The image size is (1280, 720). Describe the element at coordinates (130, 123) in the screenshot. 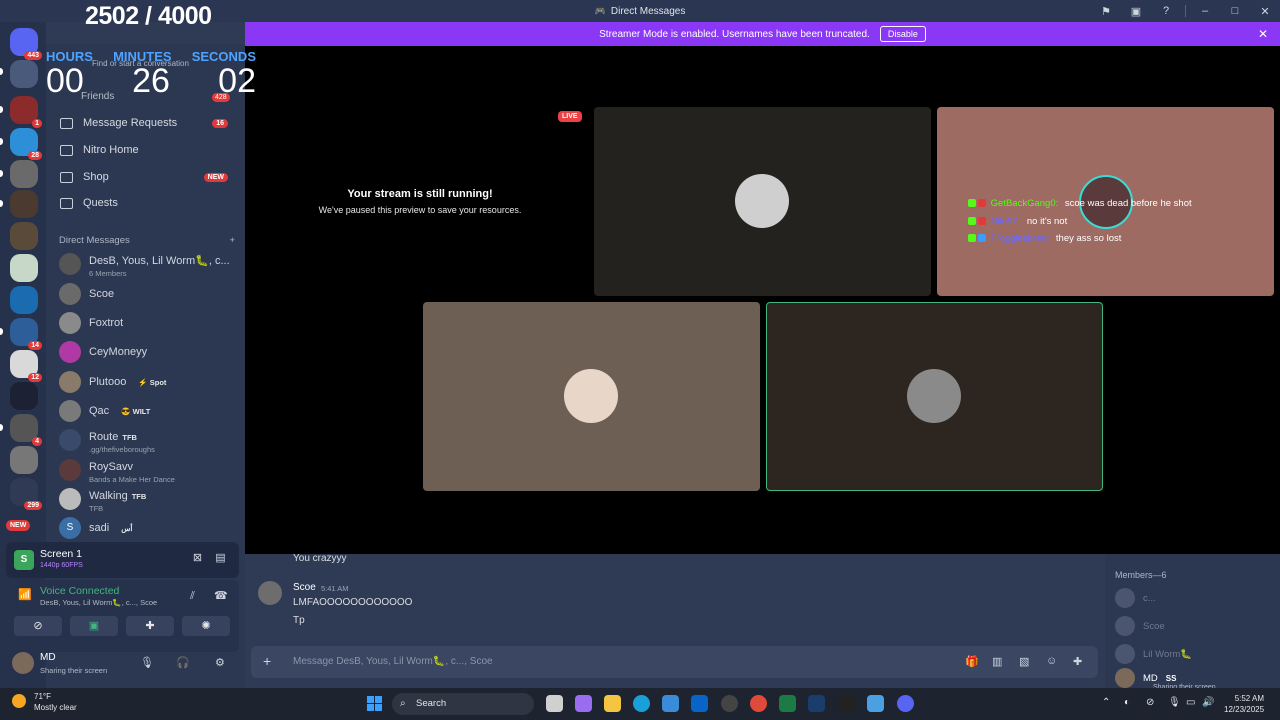

I see `nav-label: Message Requests` at that location.